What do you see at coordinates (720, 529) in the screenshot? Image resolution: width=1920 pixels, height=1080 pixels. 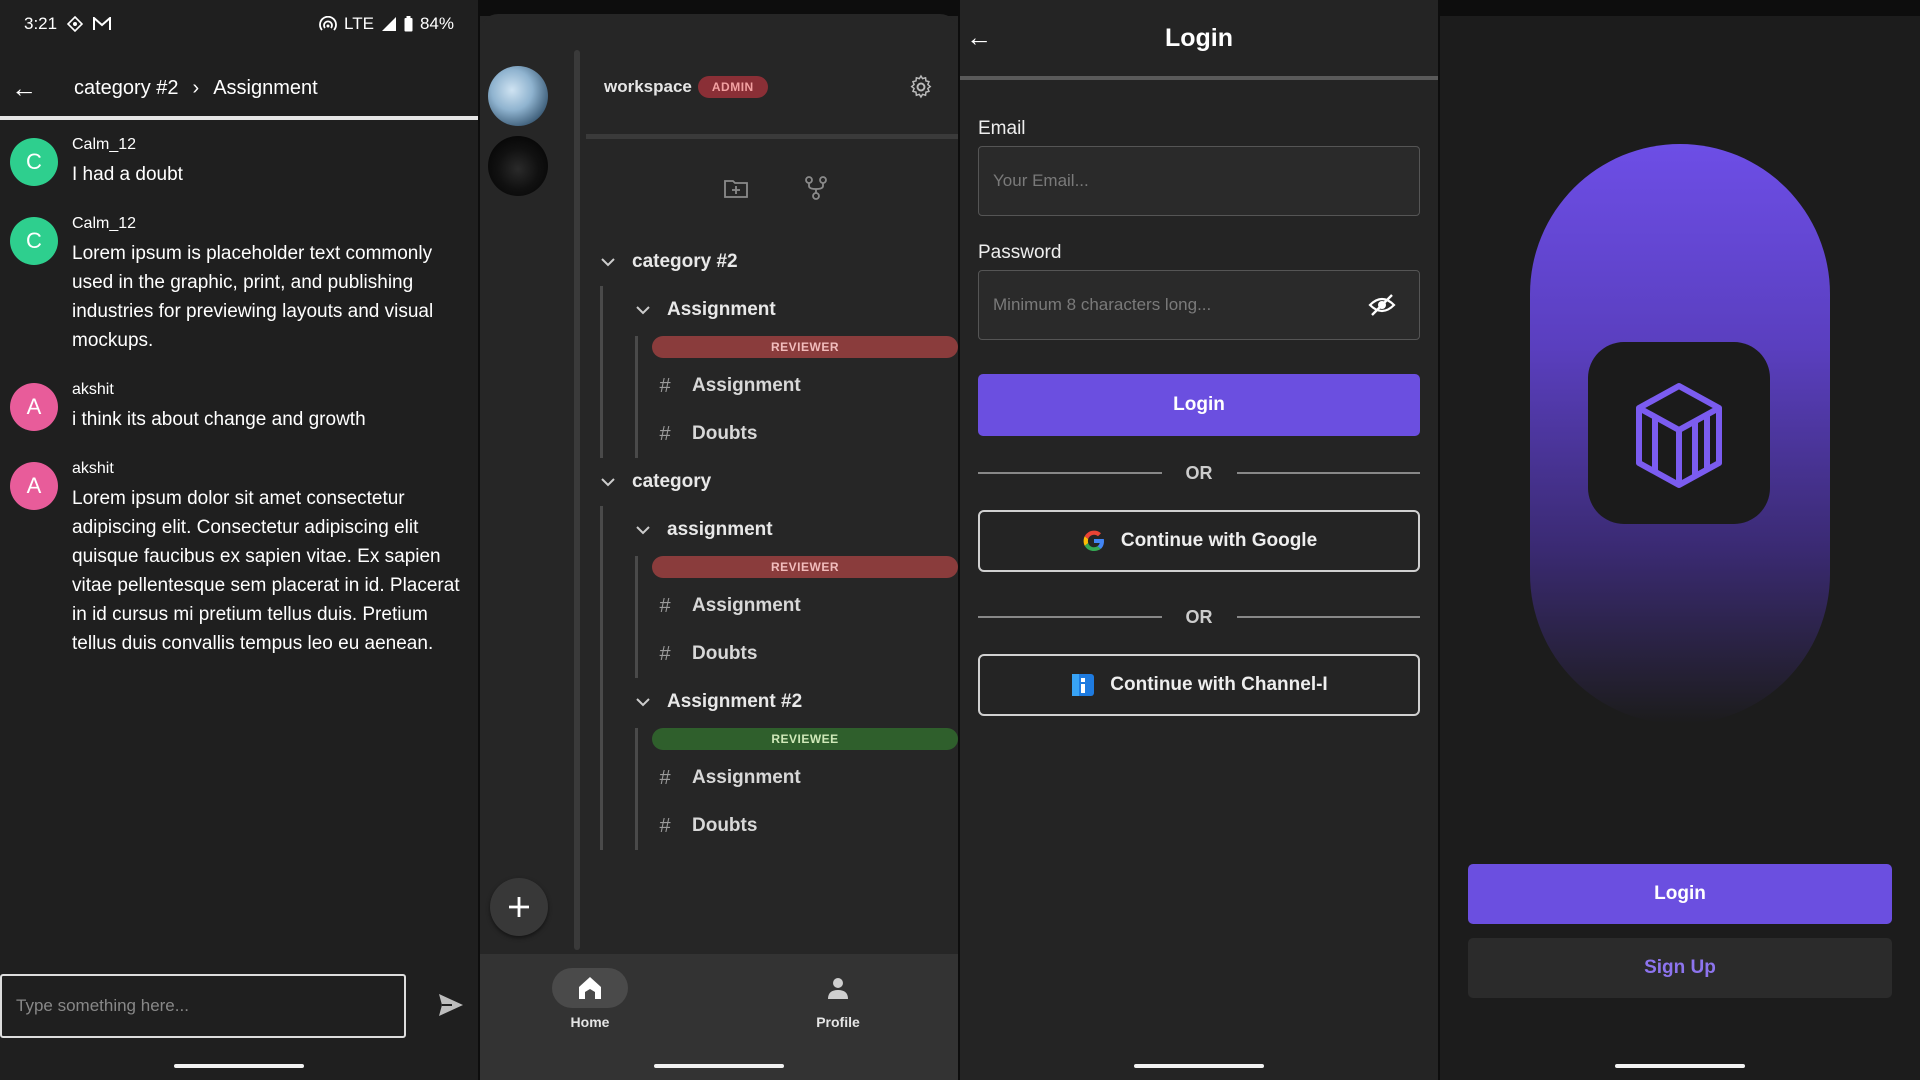 I see `subcategory-label: assignment` at bounding box center [720, 529].